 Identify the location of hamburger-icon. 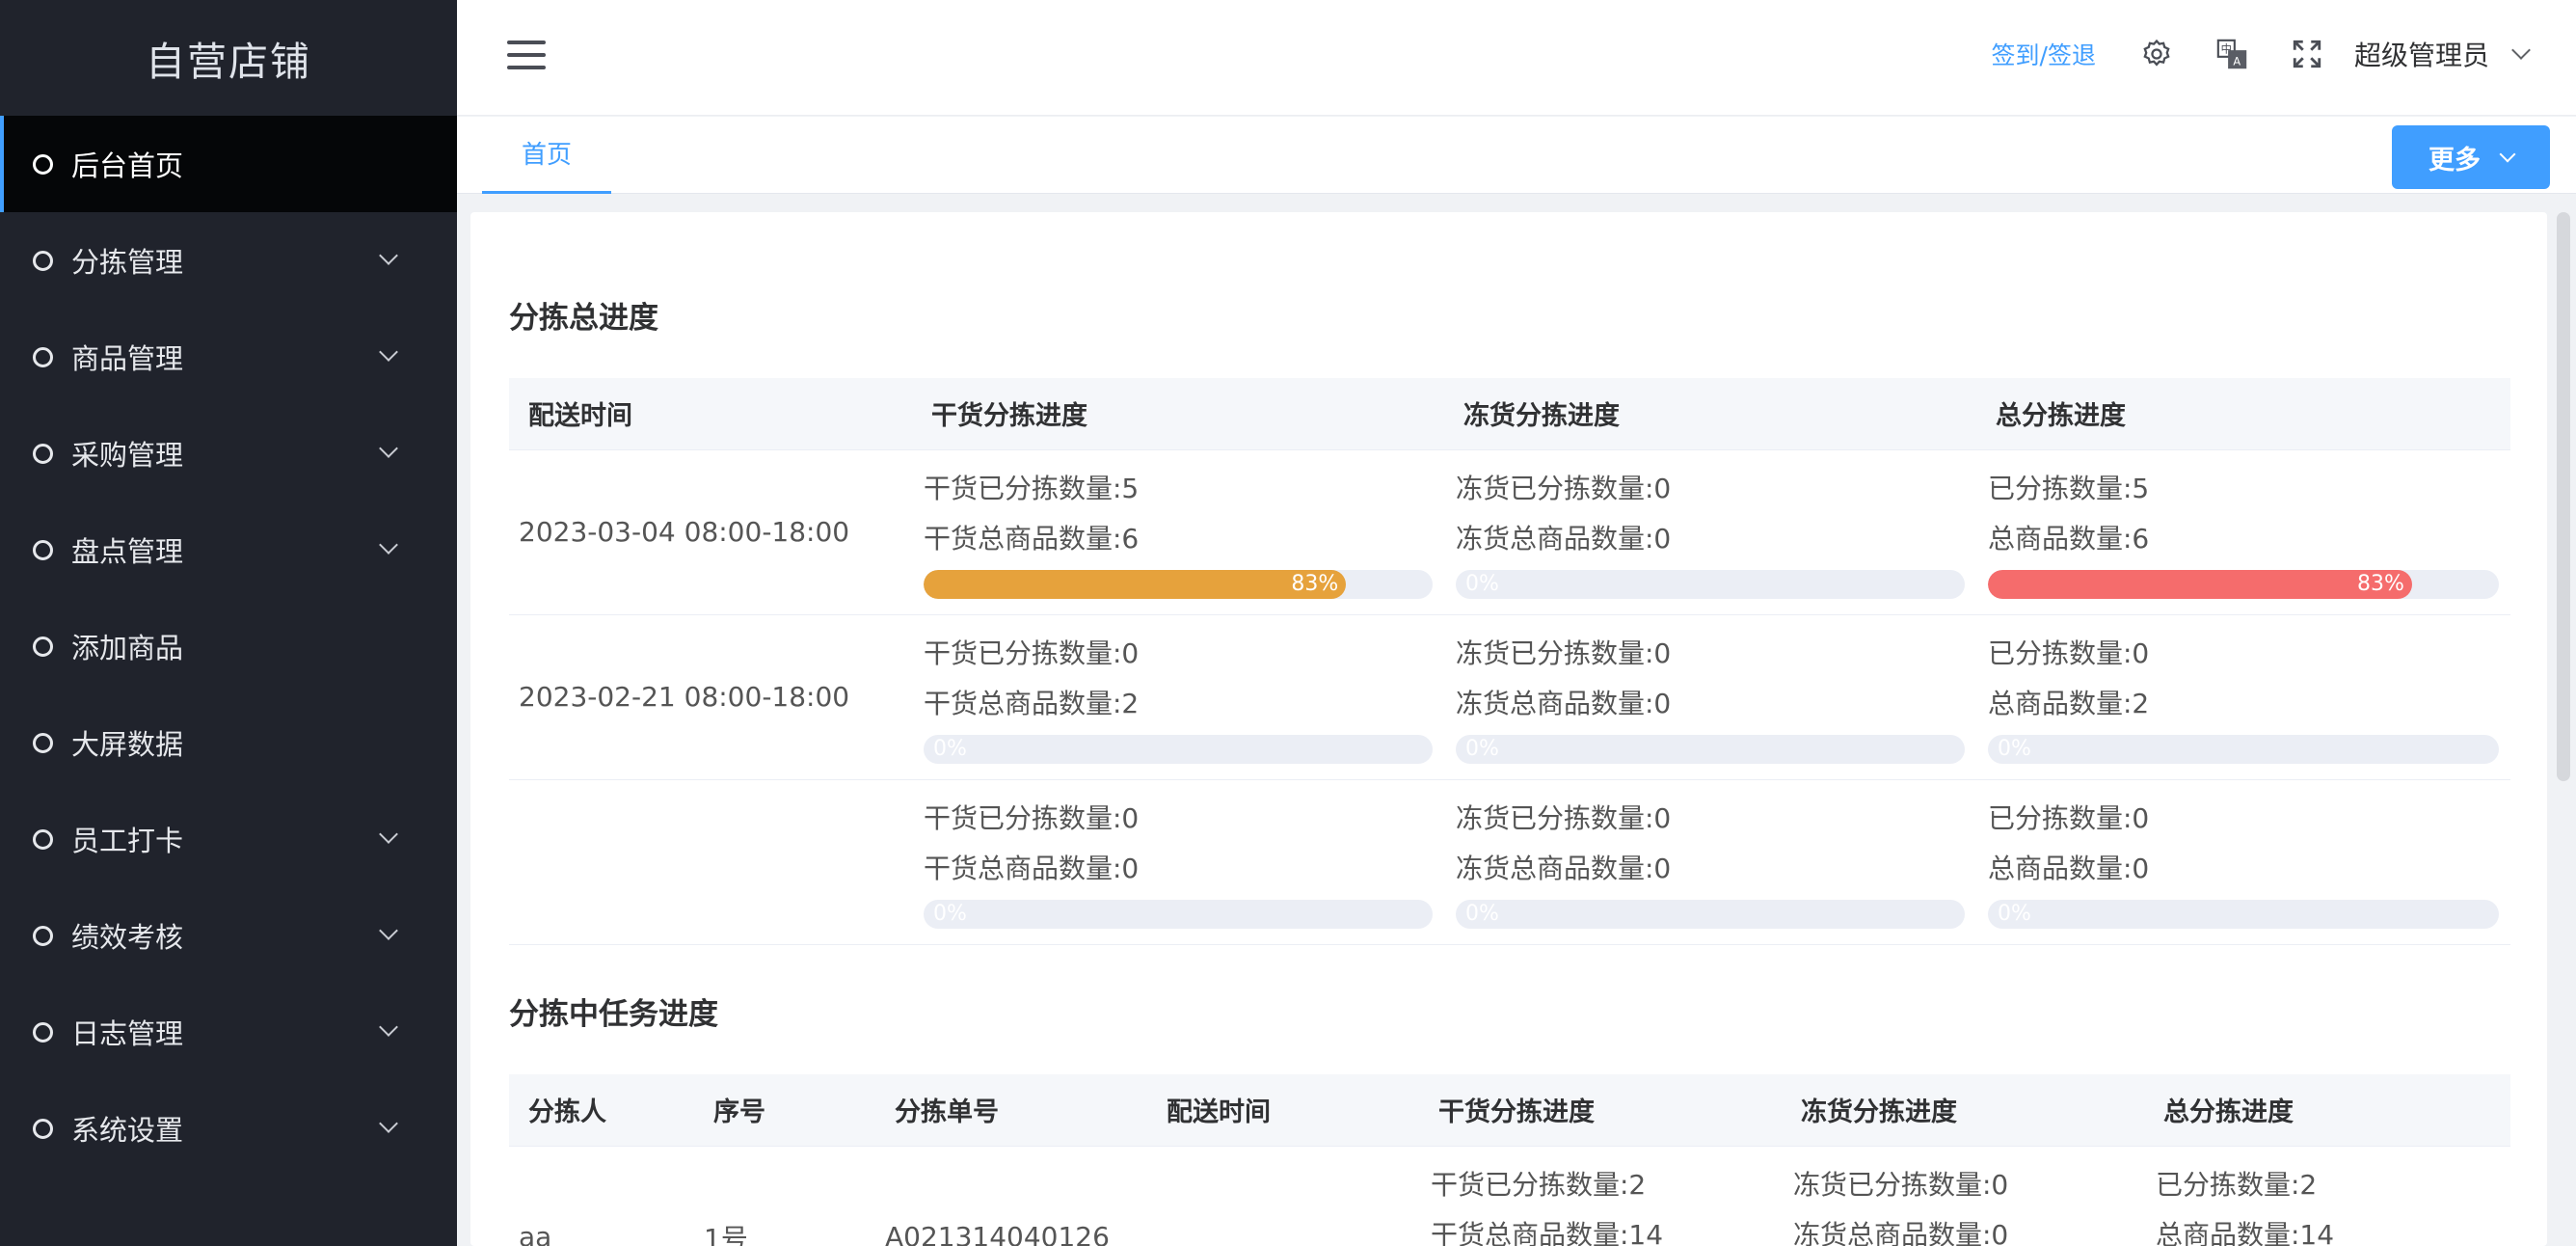
(526, 55).